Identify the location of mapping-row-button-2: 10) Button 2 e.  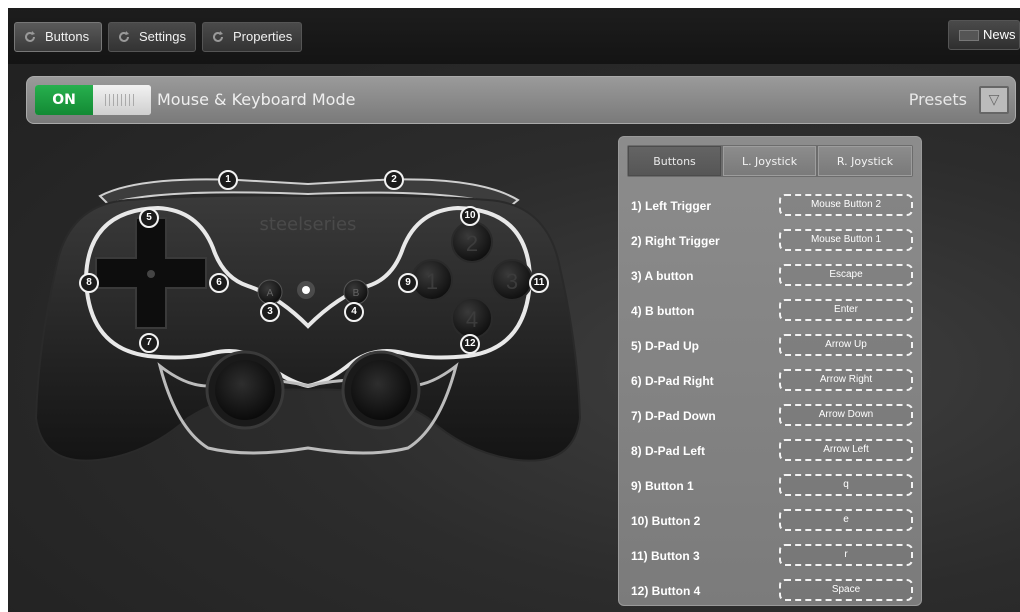
(771, 525).